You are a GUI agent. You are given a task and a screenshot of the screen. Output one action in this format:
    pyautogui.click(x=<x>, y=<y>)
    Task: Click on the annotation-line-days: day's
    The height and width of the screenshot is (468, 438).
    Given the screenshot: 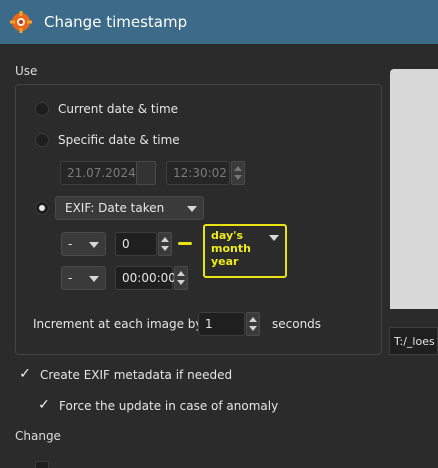 What is the action you would take?
    pyautogui.click(x=227, y=235)
    